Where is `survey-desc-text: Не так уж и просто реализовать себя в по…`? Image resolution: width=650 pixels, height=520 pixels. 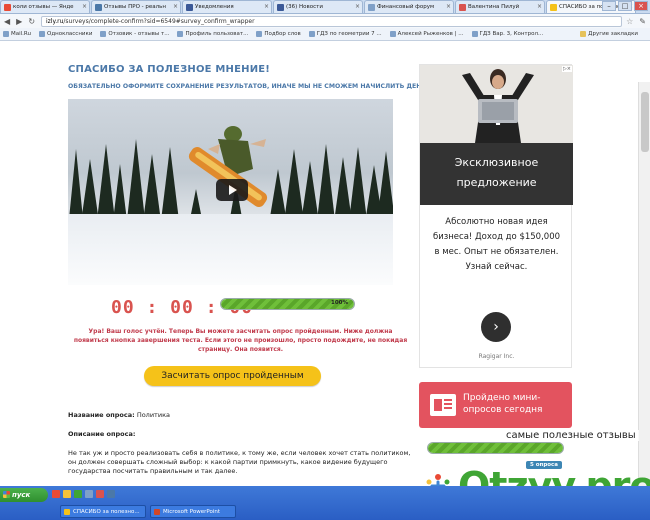
survey-desc-text: Не так уж и просто реализовать себя в по… is located at coordinates (239, 462).